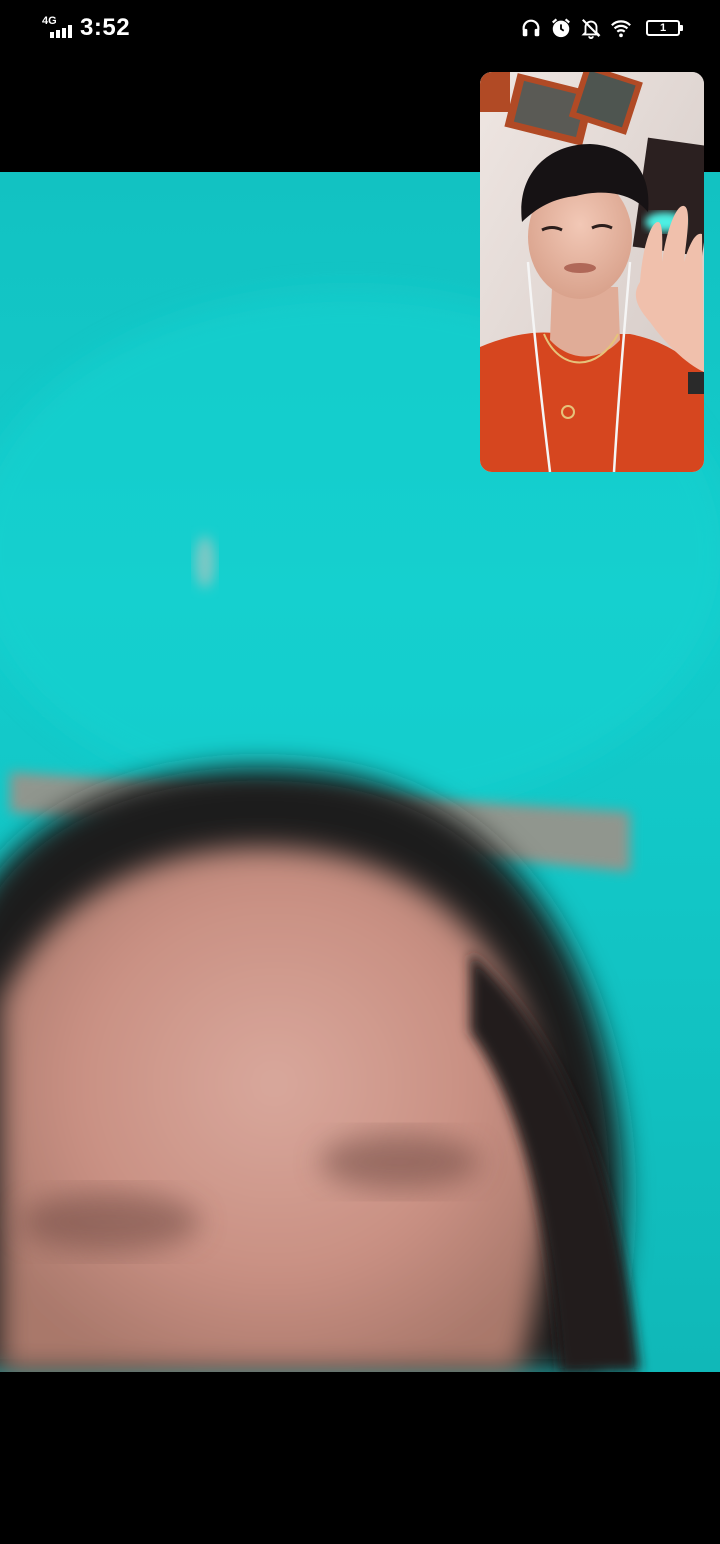 The height and width of the screenshot is (1544, 720). I want to click on status-time: 3:52, so click(105, 27).